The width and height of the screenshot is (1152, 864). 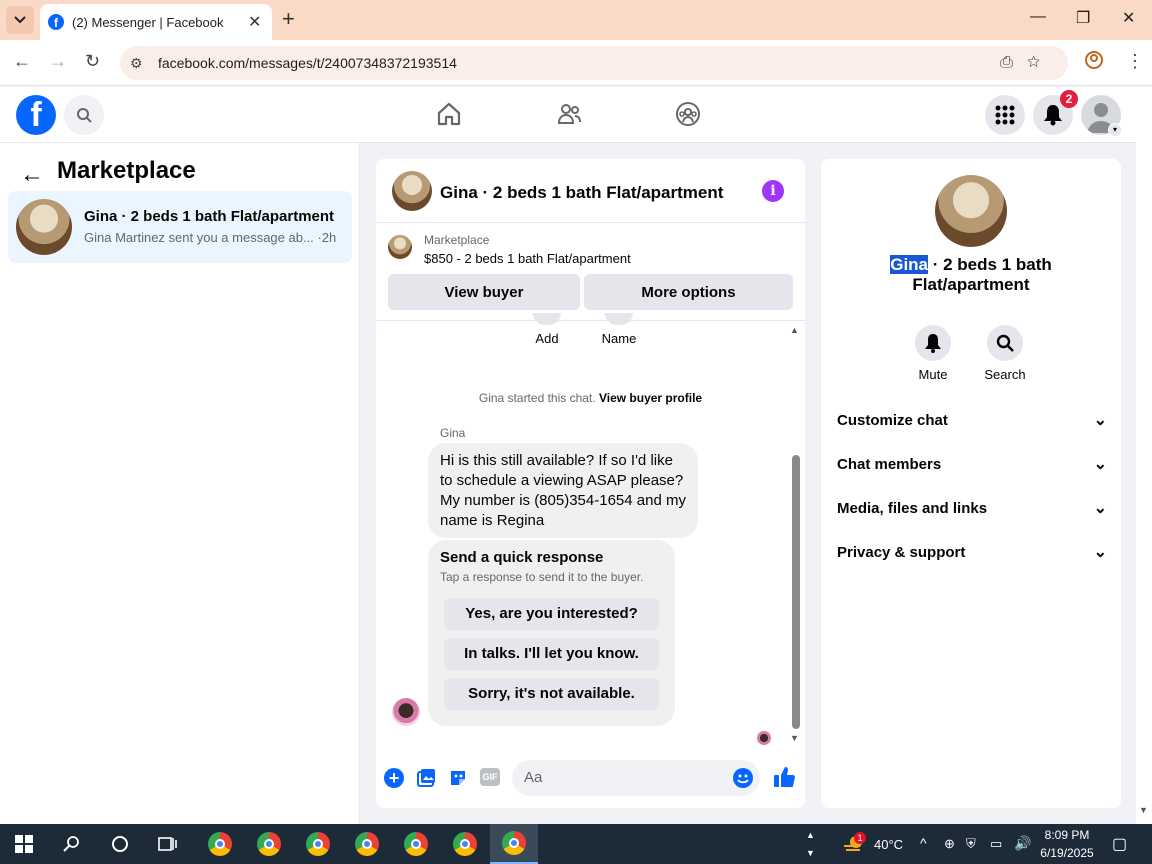 What do you see at coordinates (581, 193) in the screenshot?
I see `chat-title: Gina · 2 beds 1 bath Flat/apartment` at bounding box center [581, 193].